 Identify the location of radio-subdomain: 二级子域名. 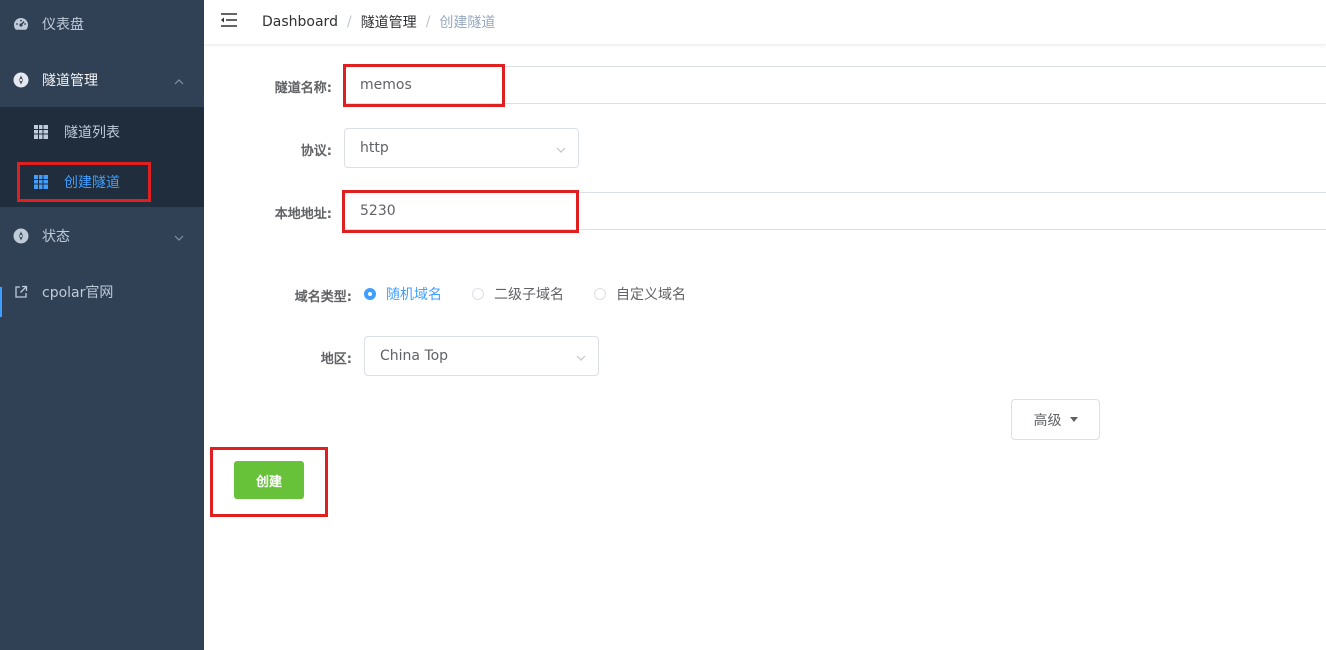
(518, 294).